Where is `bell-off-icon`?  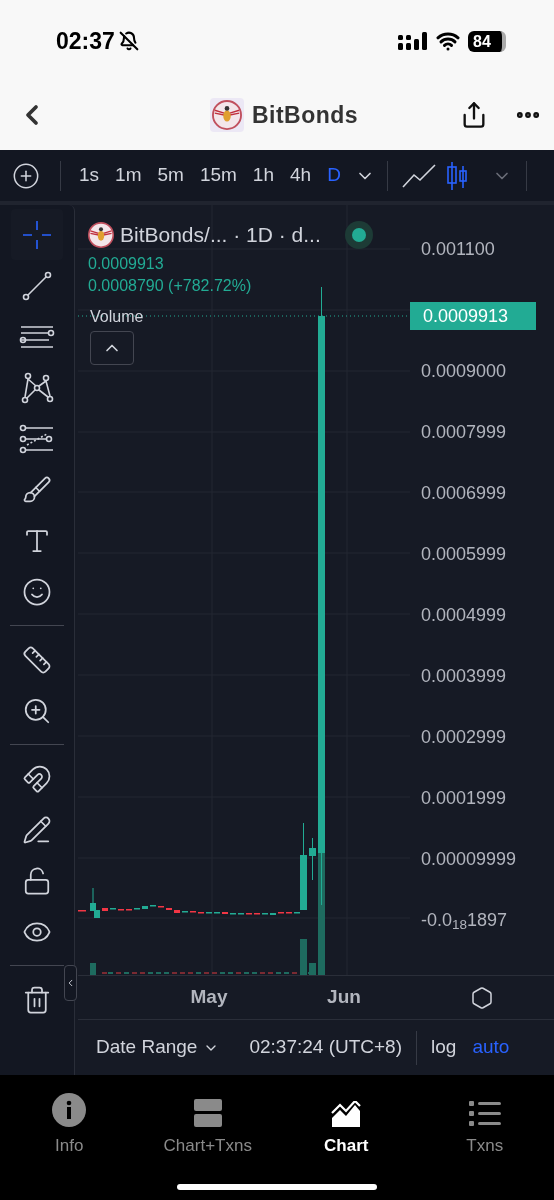
bell-off-icon is located at coordinates (128, 41).